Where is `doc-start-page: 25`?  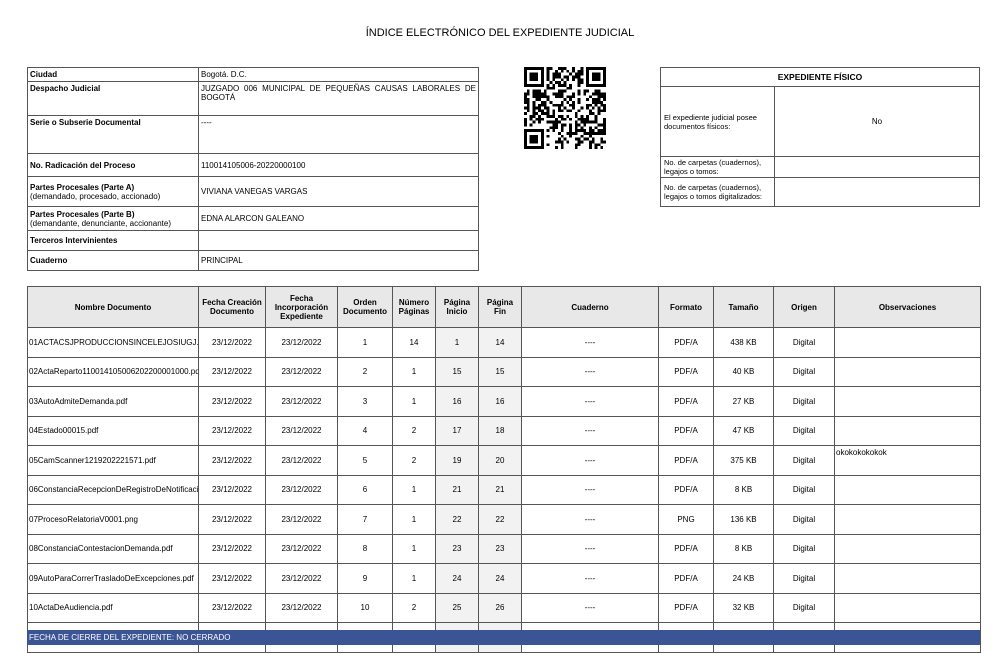 doc-start-page: 25 is located at coordinates (457, 607).